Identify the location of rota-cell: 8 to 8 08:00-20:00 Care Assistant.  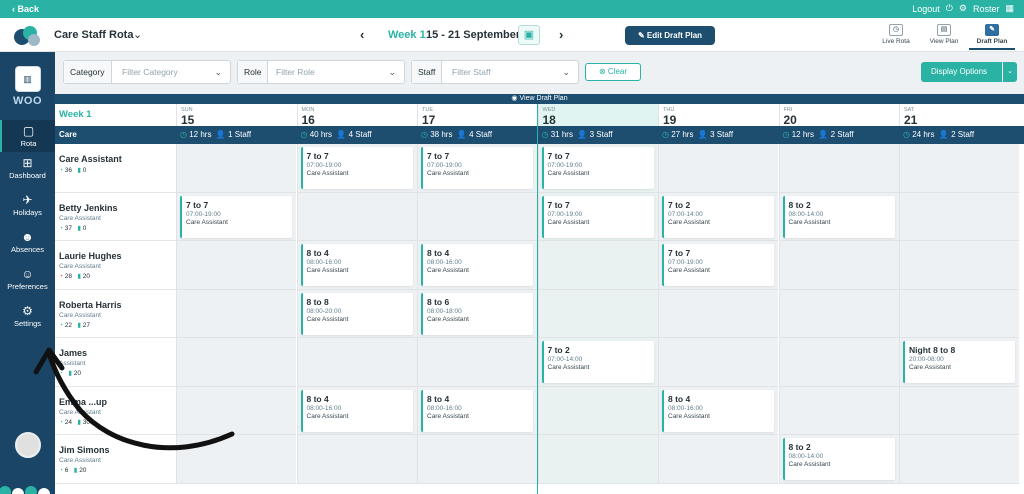
(356, 313).